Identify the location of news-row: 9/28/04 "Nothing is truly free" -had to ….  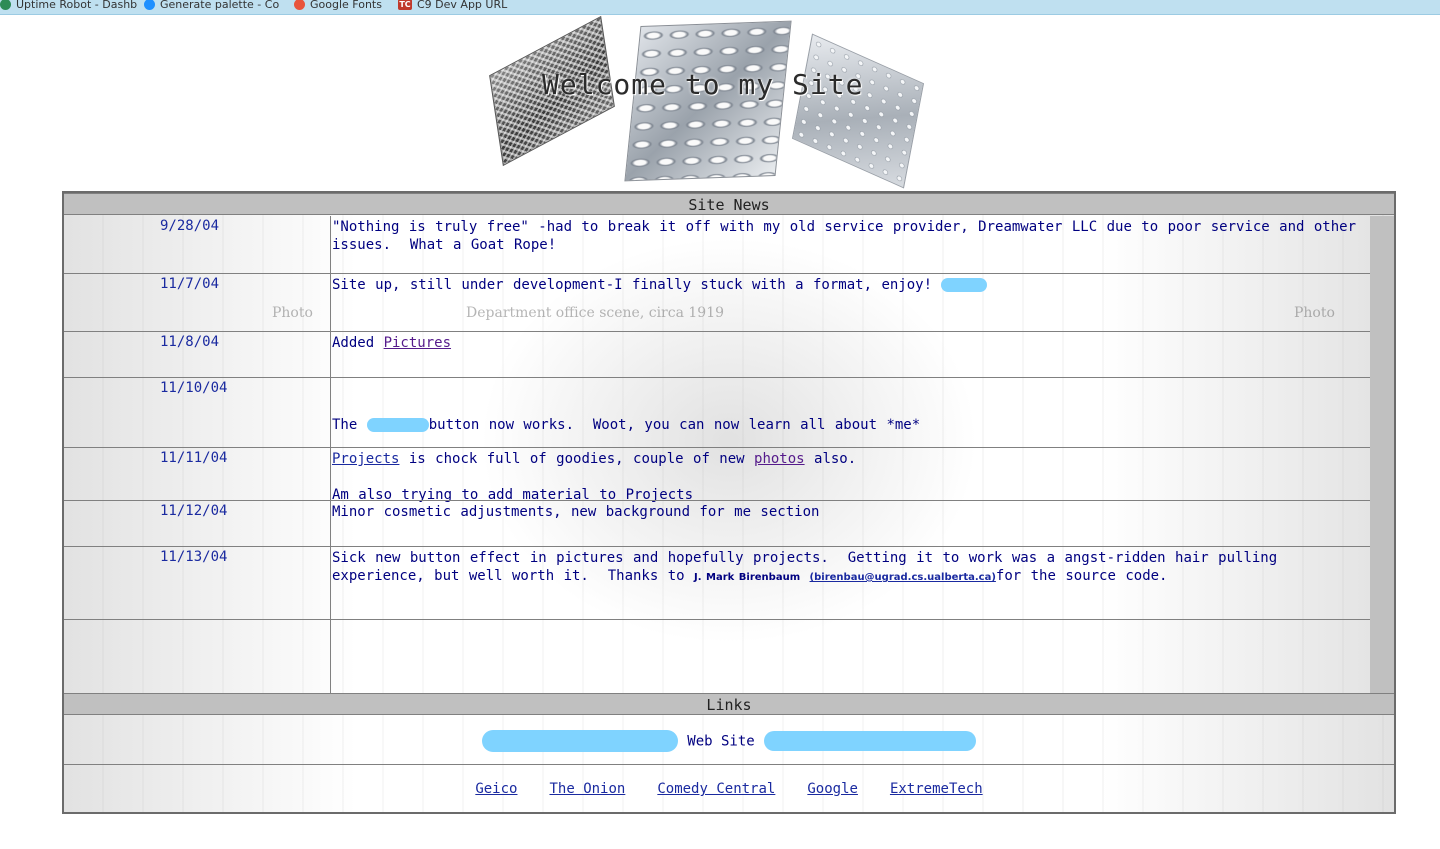
(717, 245).